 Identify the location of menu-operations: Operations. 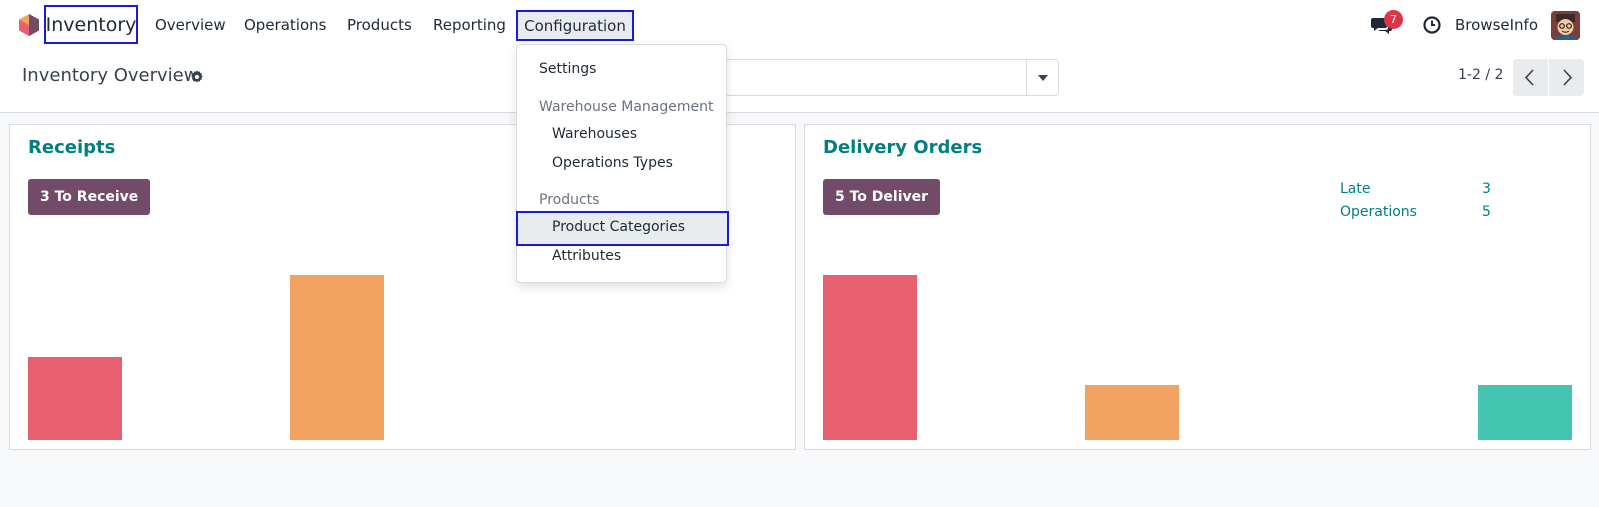
(285, 25).